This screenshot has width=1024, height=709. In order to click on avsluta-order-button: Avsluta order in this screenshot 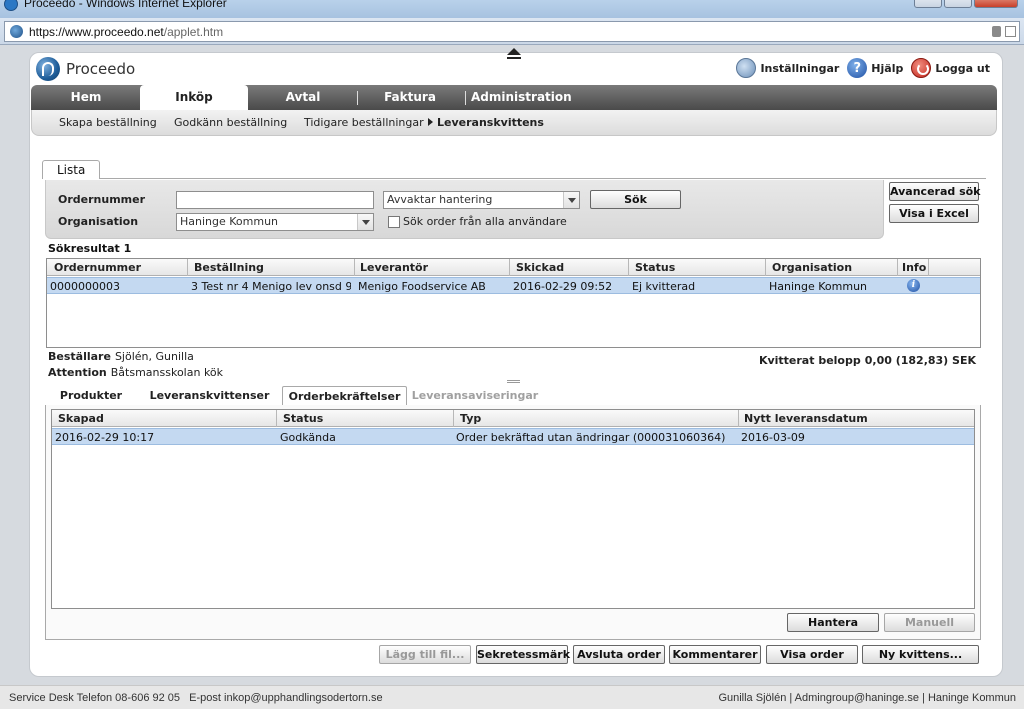, I will do `click(619, 654)`.